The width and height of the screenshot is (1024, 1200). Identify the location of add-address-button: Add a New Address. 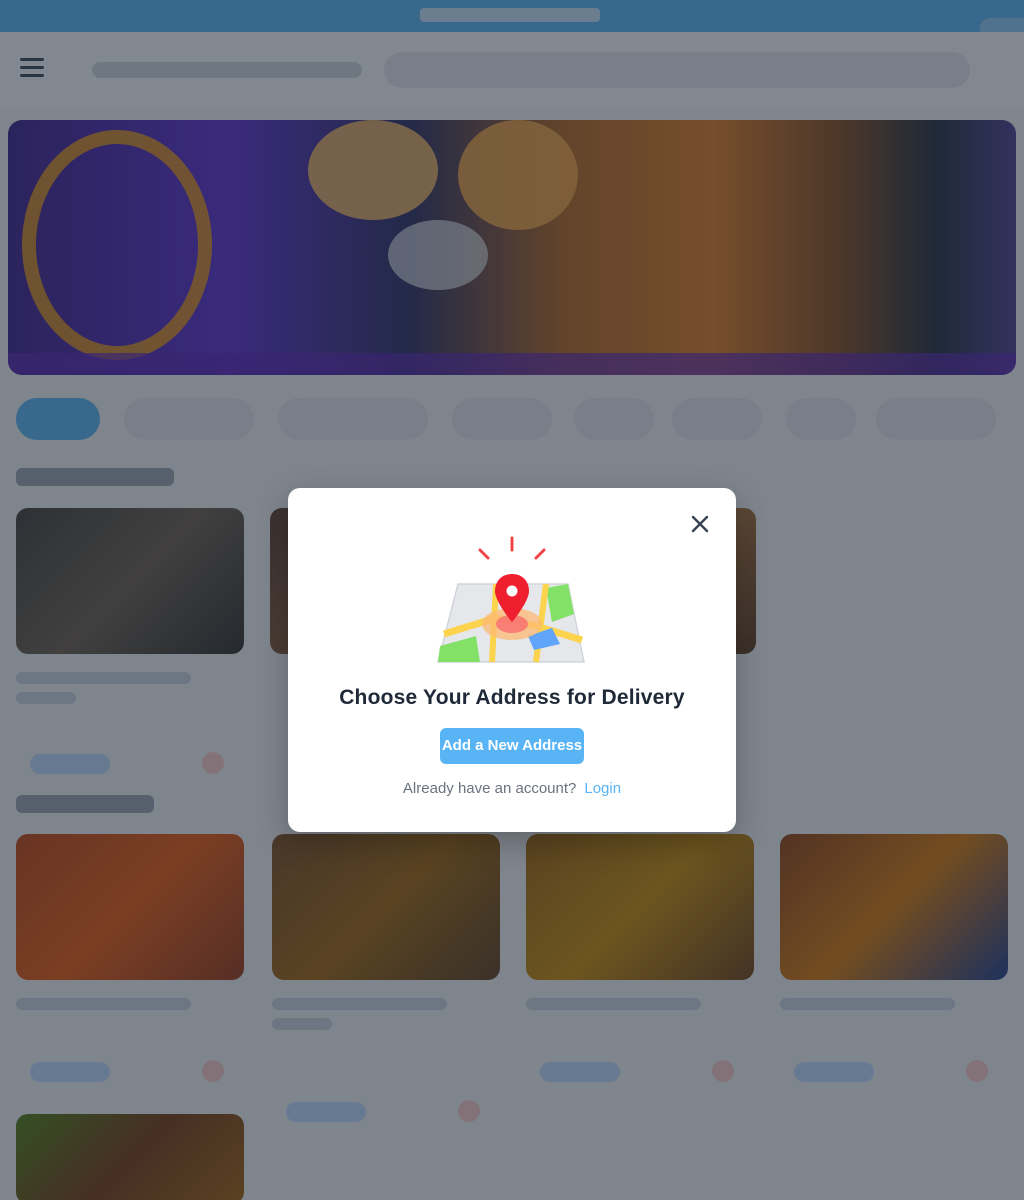
(512, 746).